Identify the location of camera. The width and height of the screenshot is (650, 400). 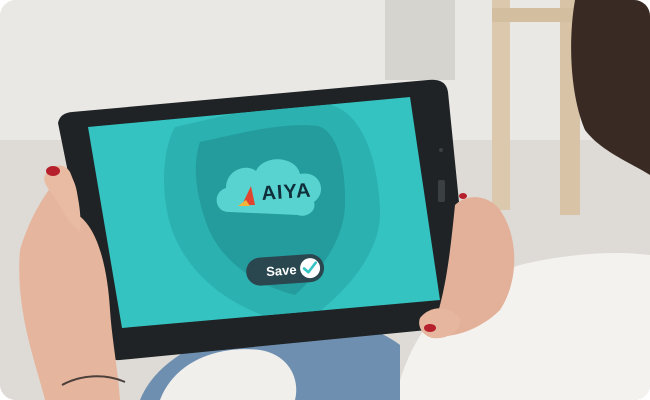
(441, 150).